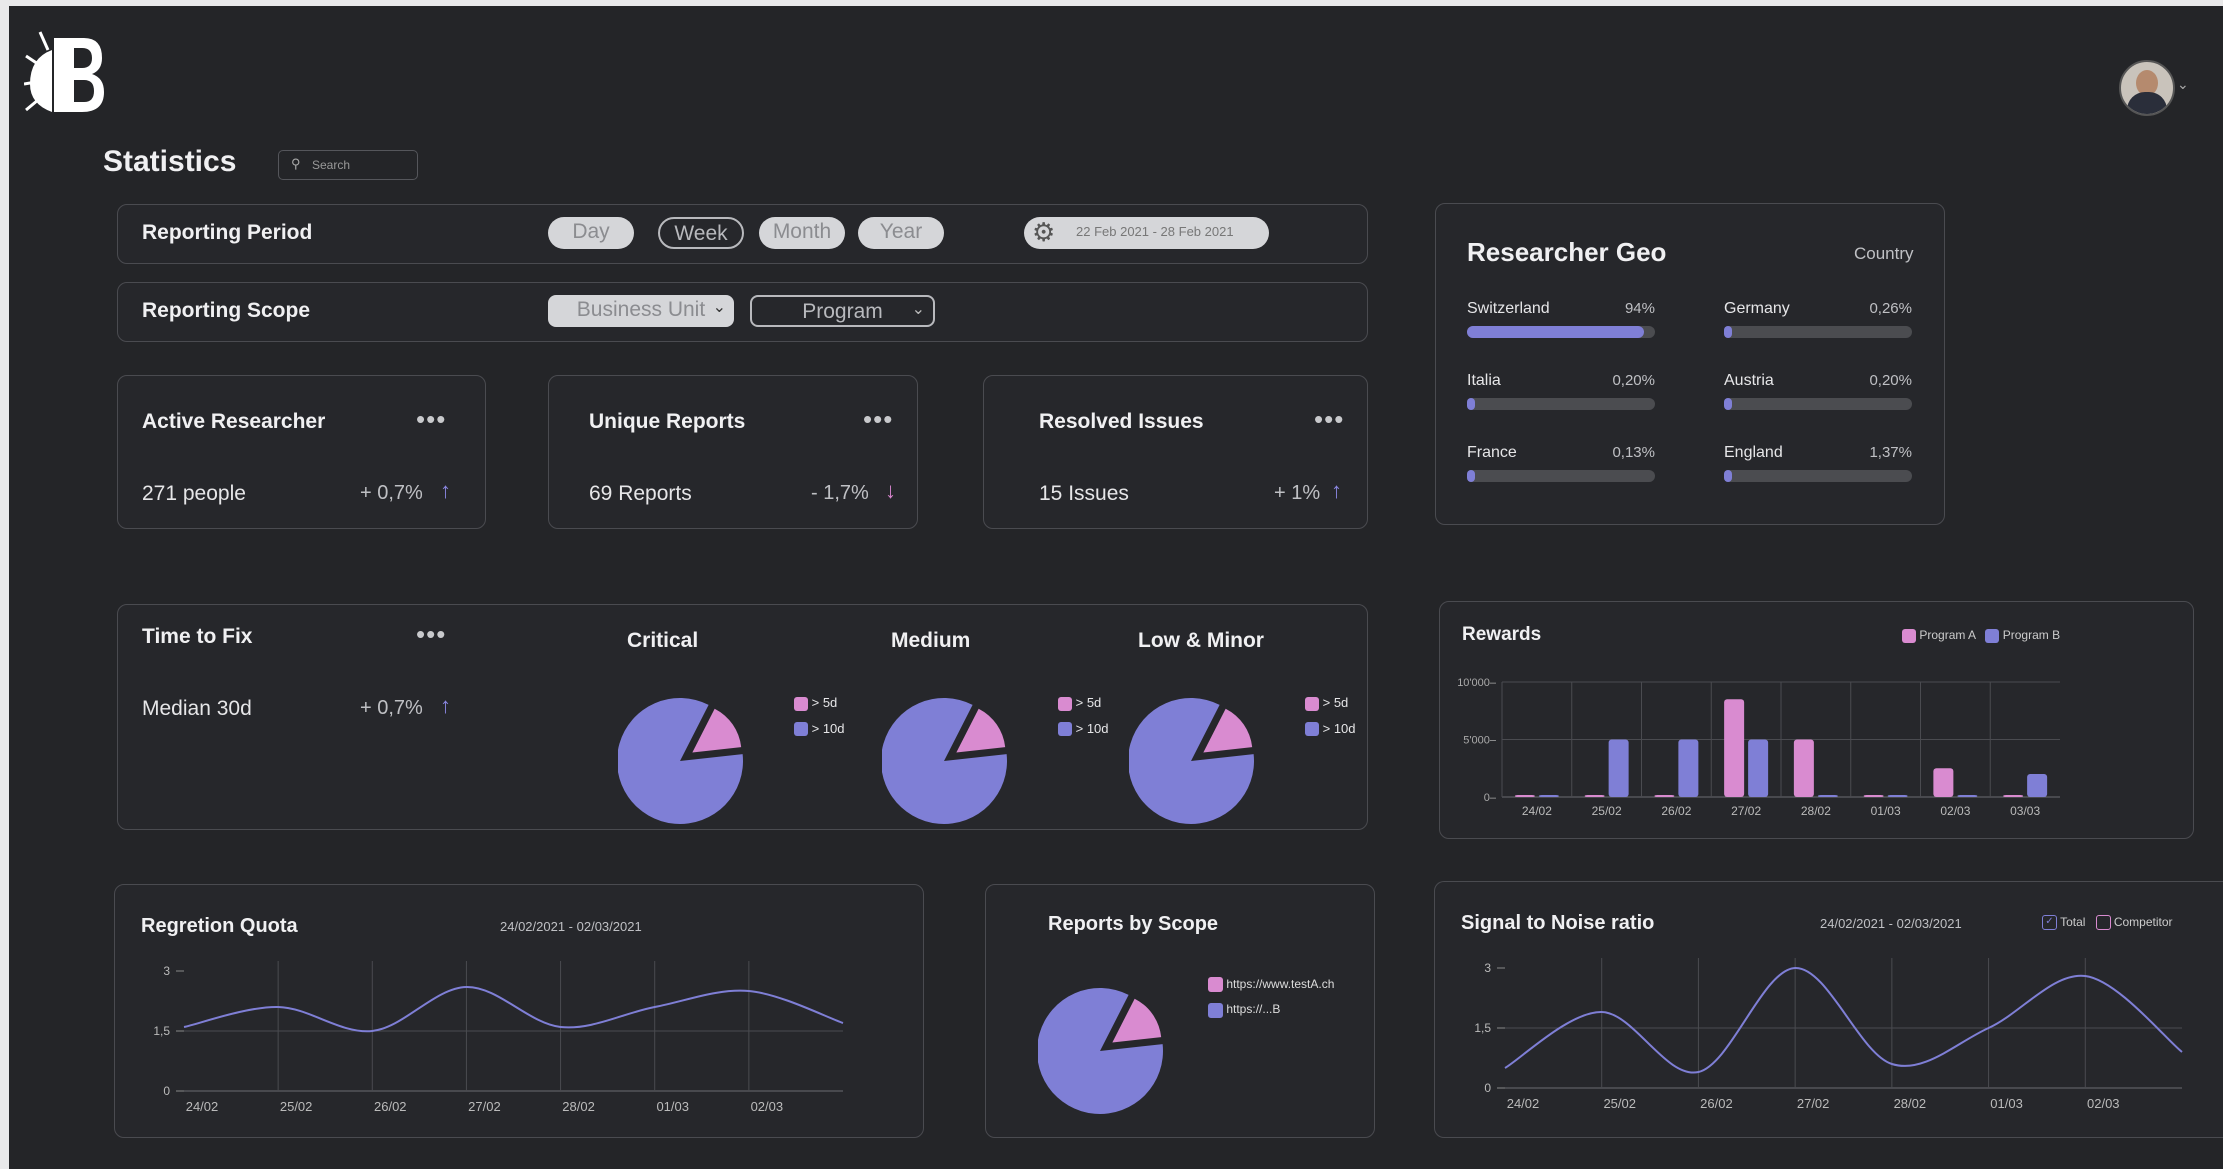  I want to click on y-tick-label: 10'000–, so click(1477, 683).